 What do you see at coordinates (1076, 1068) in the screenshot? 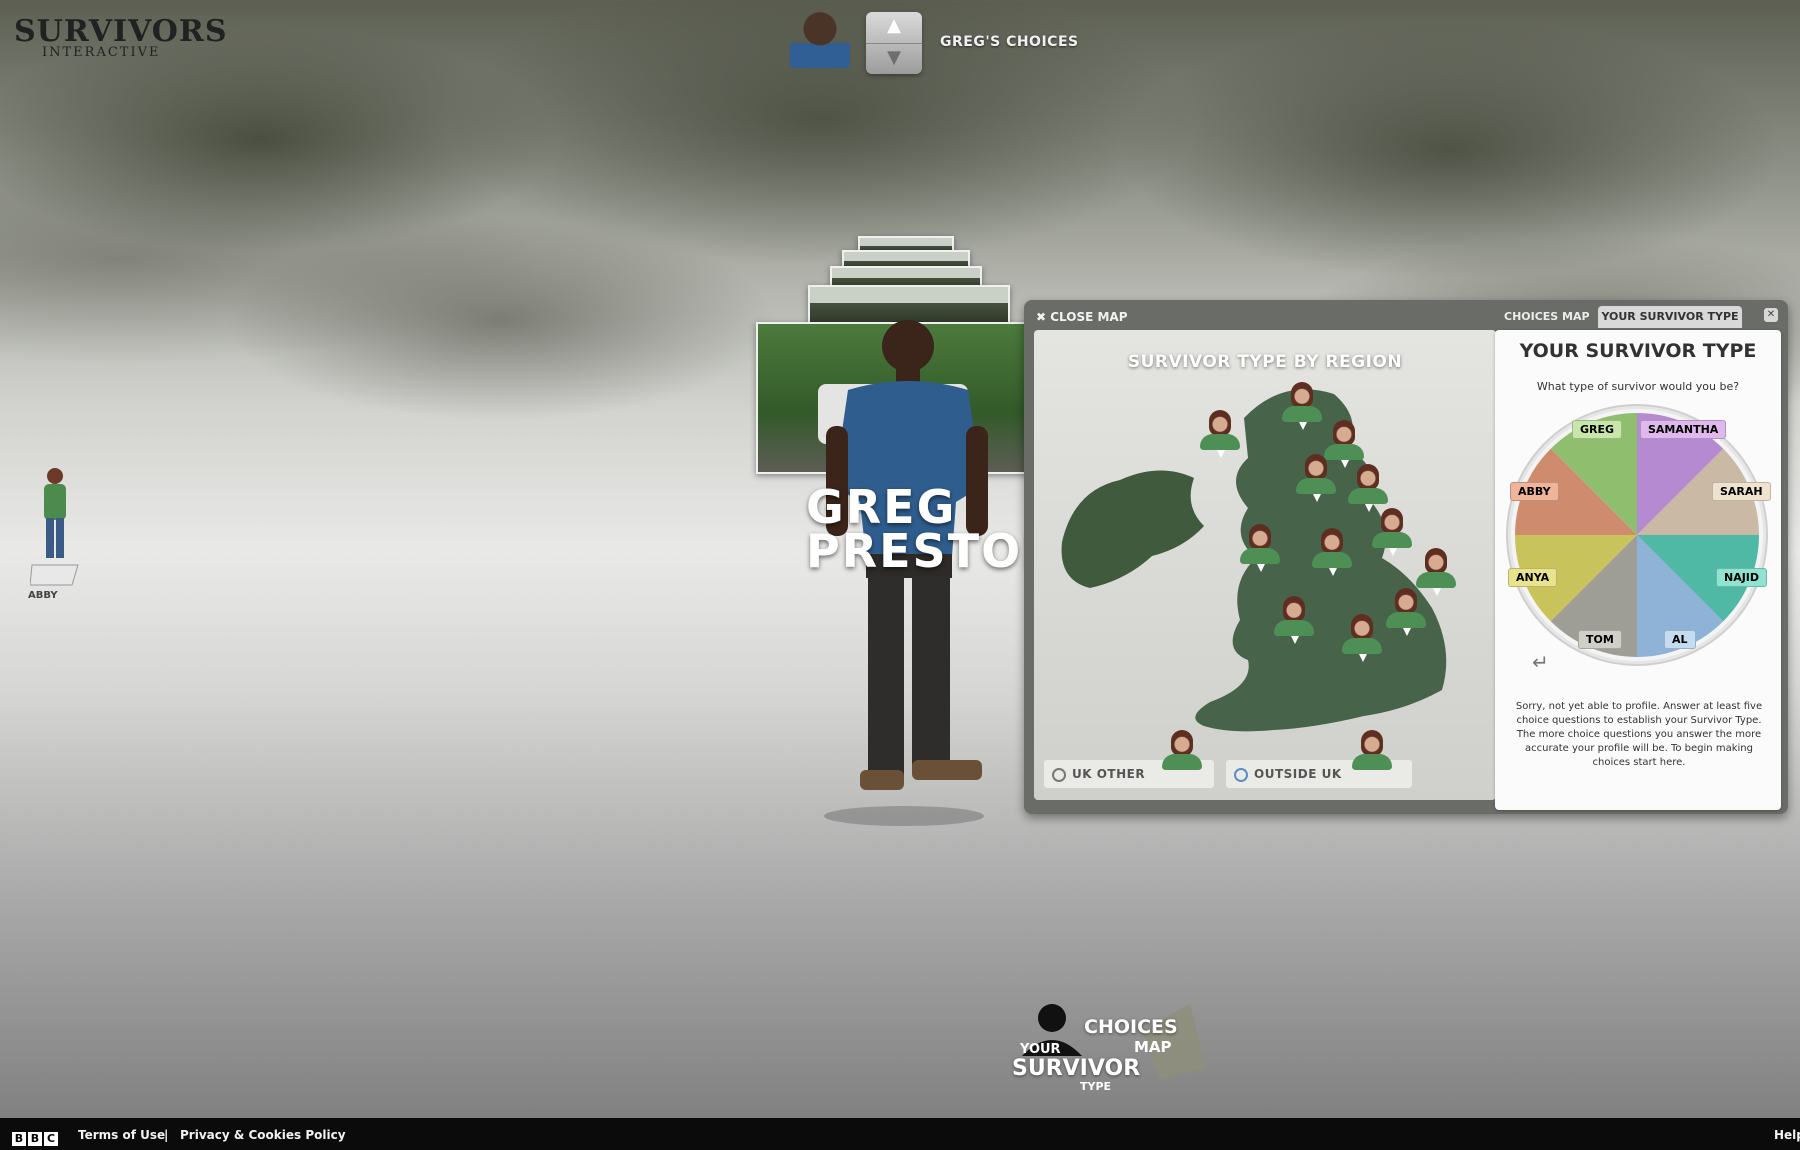
I see `survivor-label: SURVIVOR` at bounding box center [1076, 1068].